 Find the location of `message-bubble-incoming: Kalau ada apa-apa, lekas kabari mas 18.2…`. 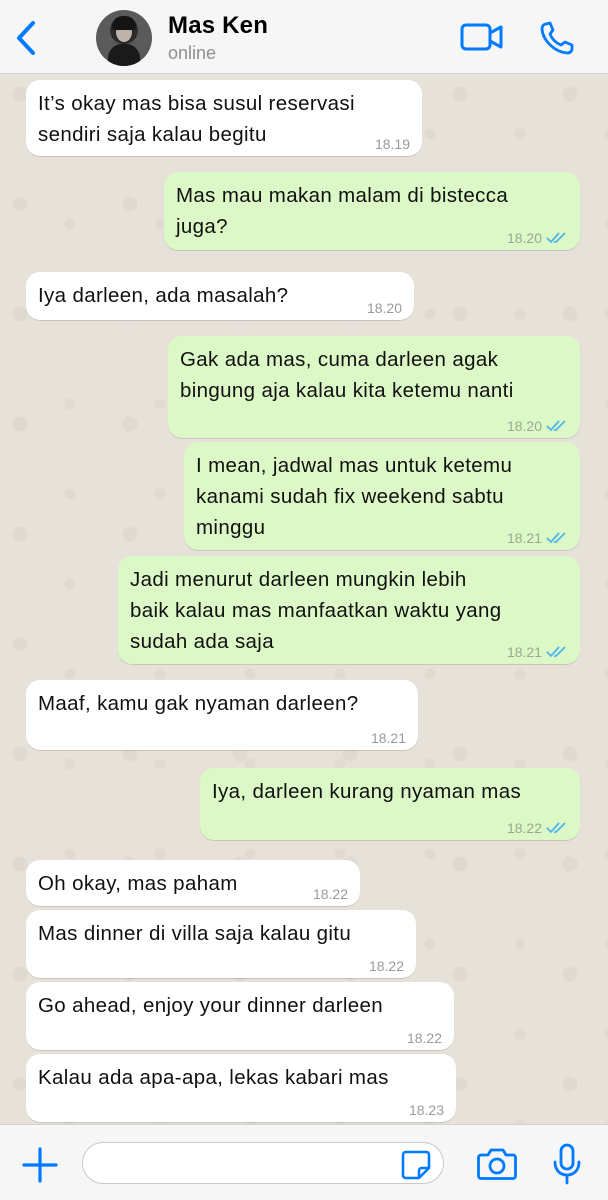

message-bubble-incoming: Kalau ada apa-apa, lekas kabari mas 18.2… is located at coordinates (241, 1088).